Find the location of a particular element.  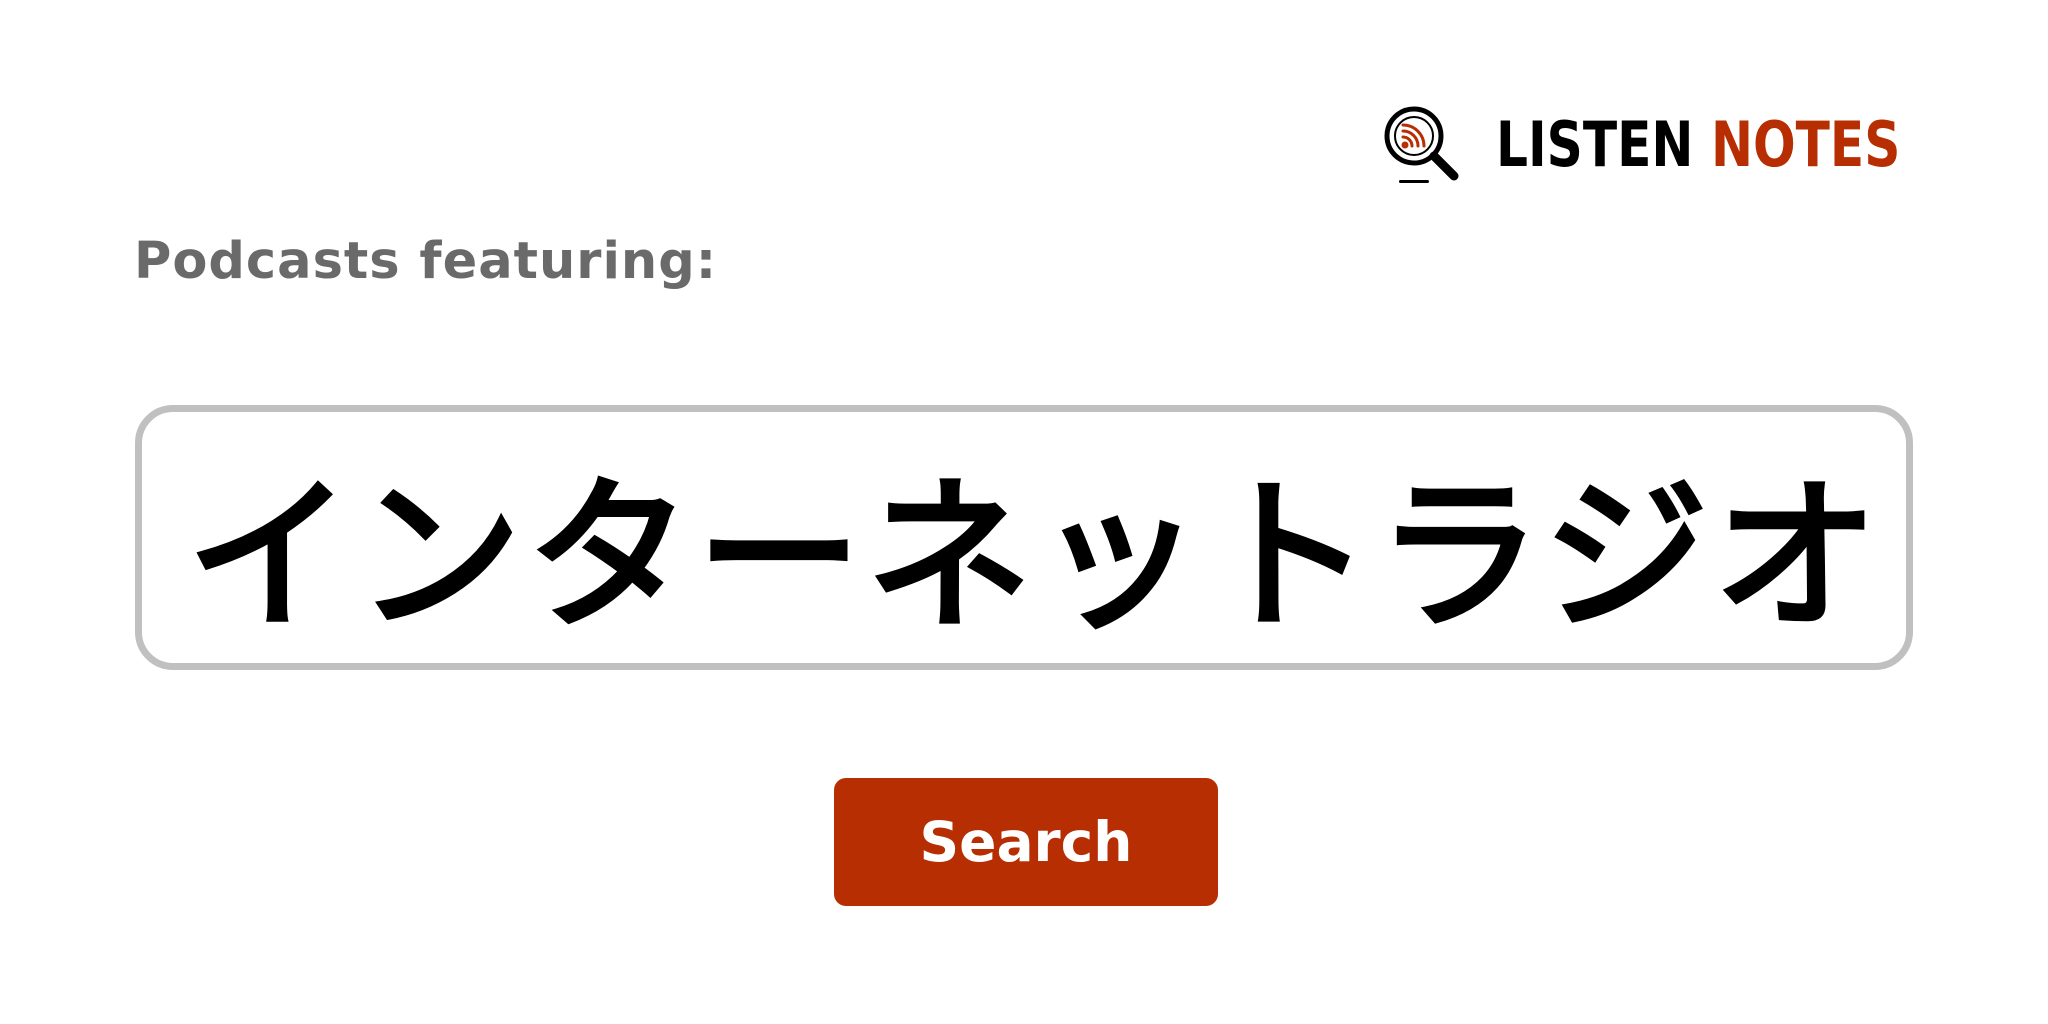

listen-notes-logo: LISTEN NOTES is located at coordinates (1664, 148).